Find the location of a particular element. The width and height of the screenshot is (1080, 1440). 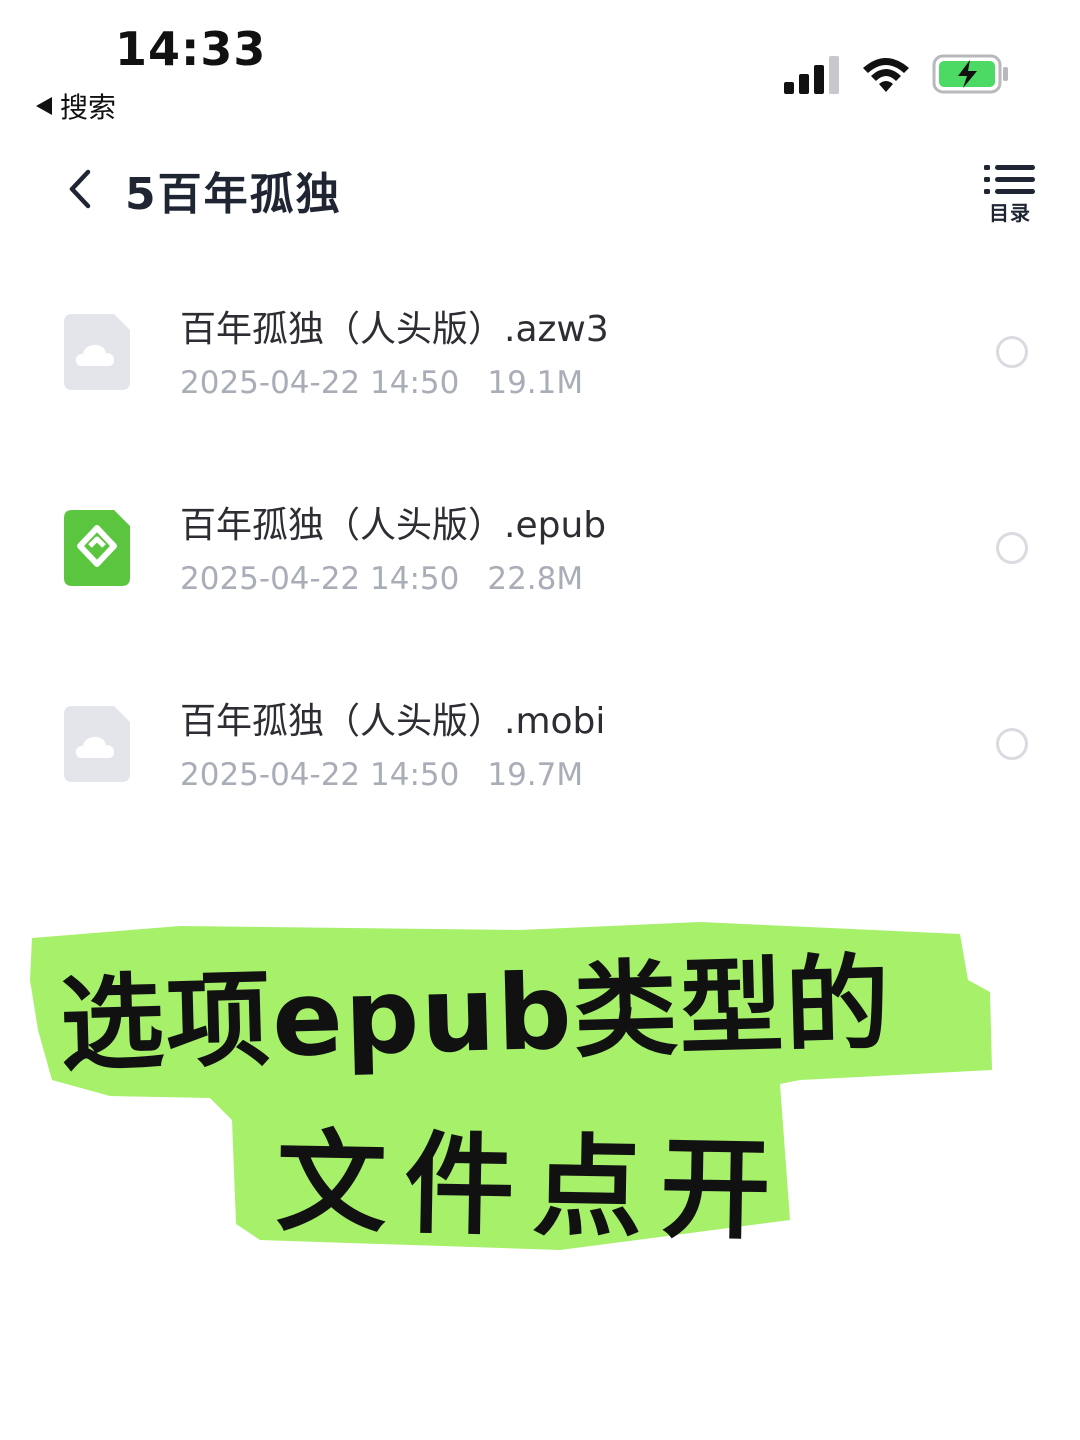

back-triangle-icon is located at coordinates (44, 106).